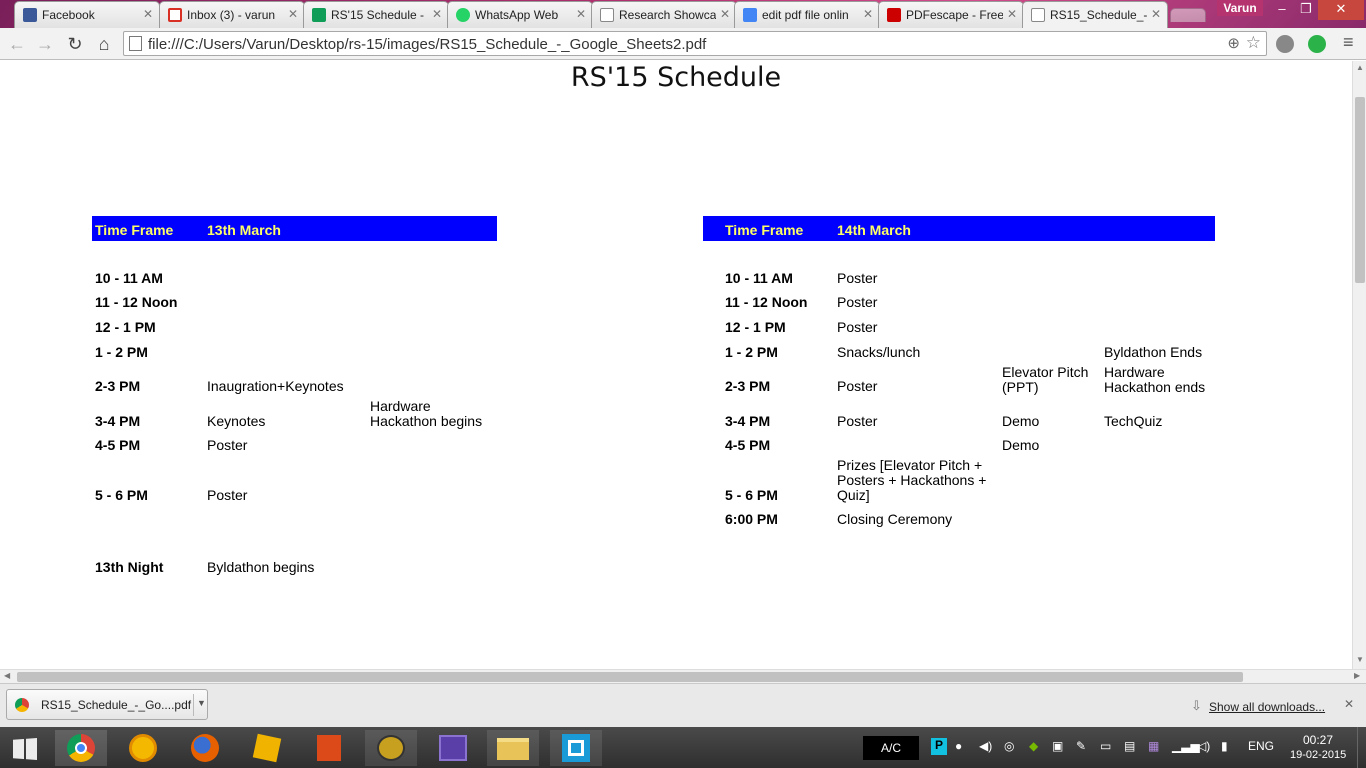 The width and height of the screenshot is (1366, 768). I want to click on tab-facebook: Facebook ✕, so click(87, 14).